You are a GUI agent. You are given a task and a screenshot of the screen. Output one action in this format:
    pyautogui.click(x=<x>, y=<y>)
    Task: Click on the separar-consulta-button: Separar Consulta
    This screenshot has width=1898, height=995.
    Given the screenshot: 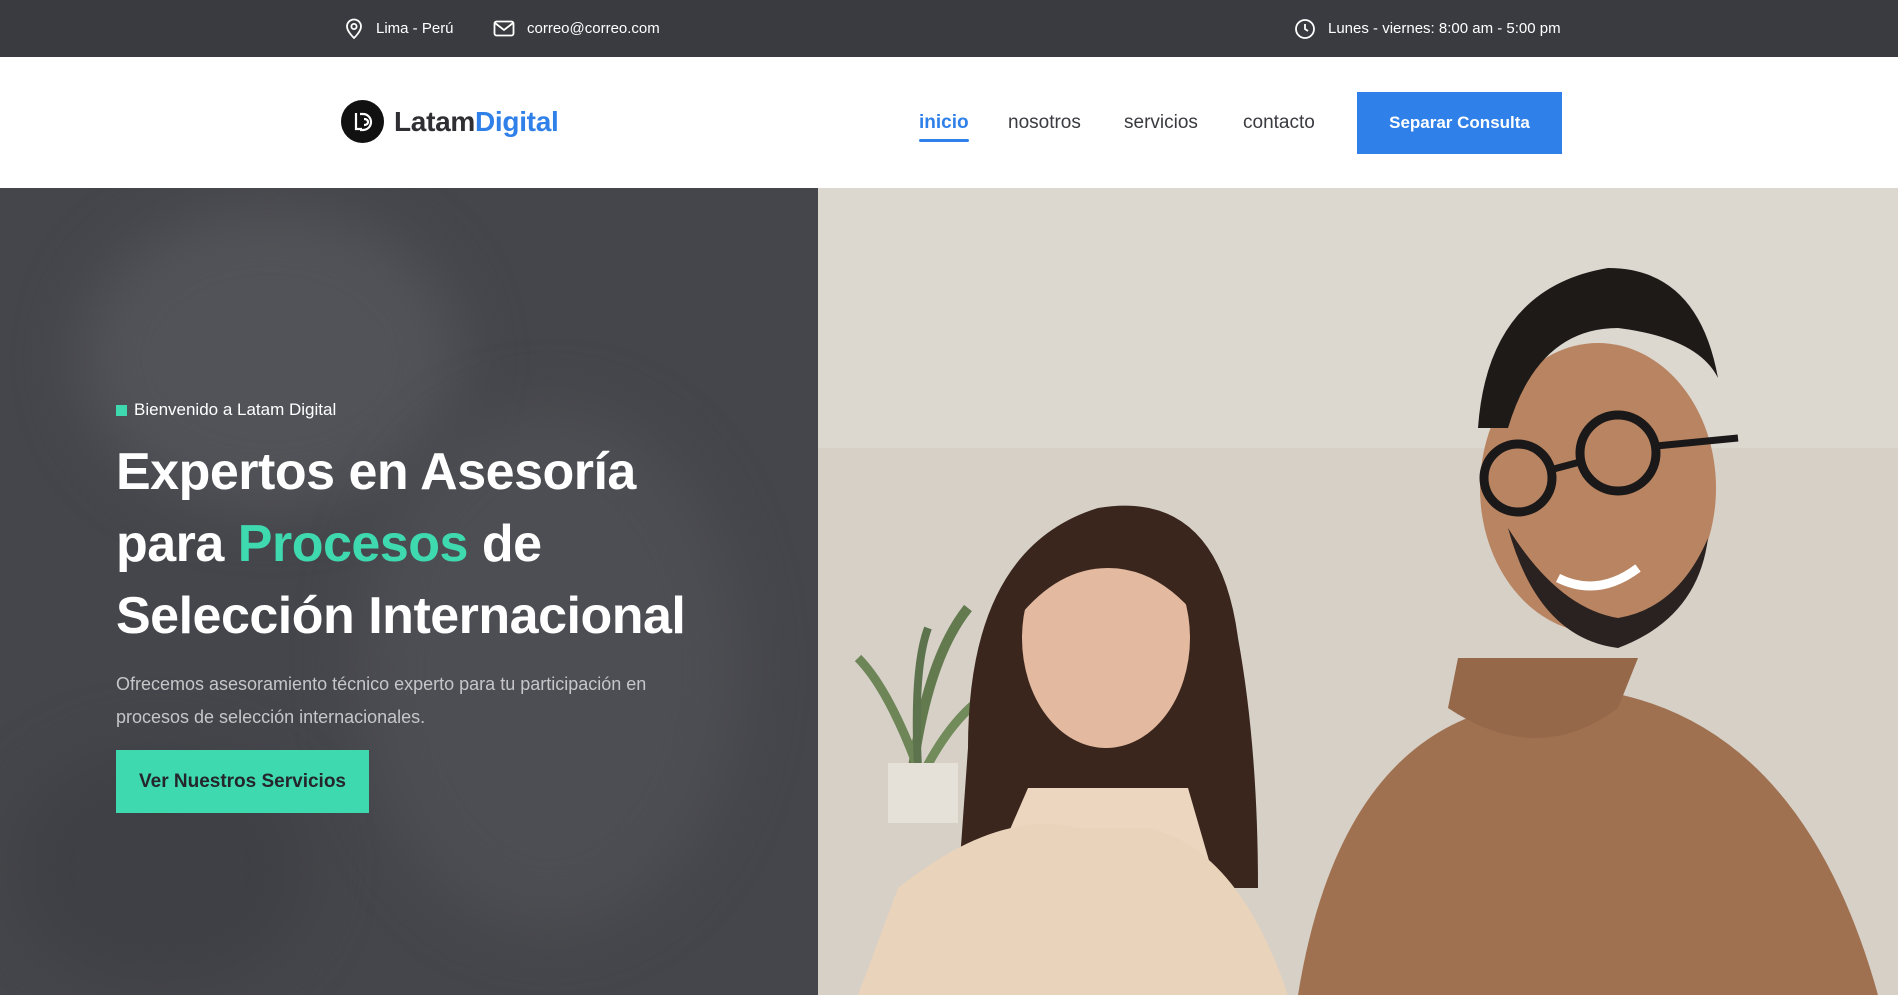 What is the action you would take?
    pyautogui.click(x=1459, y=123)
    